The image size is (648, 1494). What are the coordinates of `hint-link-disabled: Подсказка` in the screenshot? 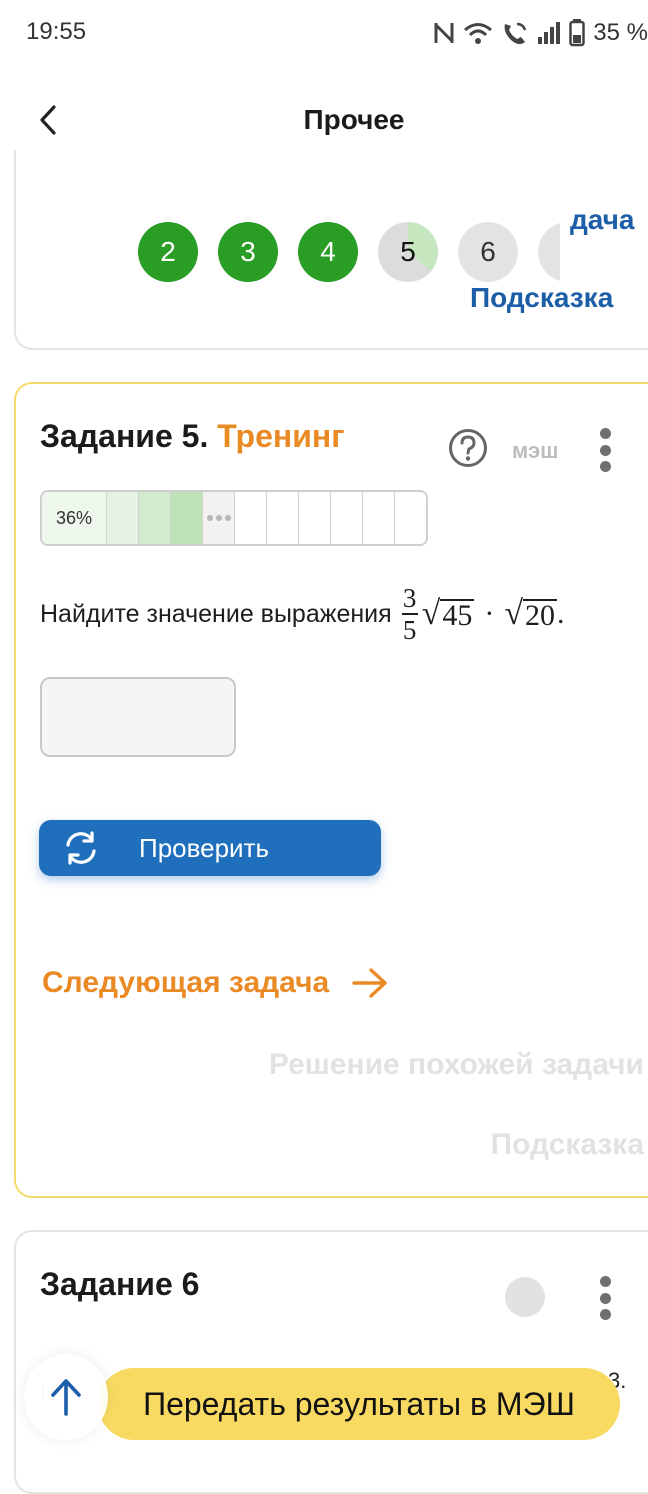 It's located at (567, 1145).